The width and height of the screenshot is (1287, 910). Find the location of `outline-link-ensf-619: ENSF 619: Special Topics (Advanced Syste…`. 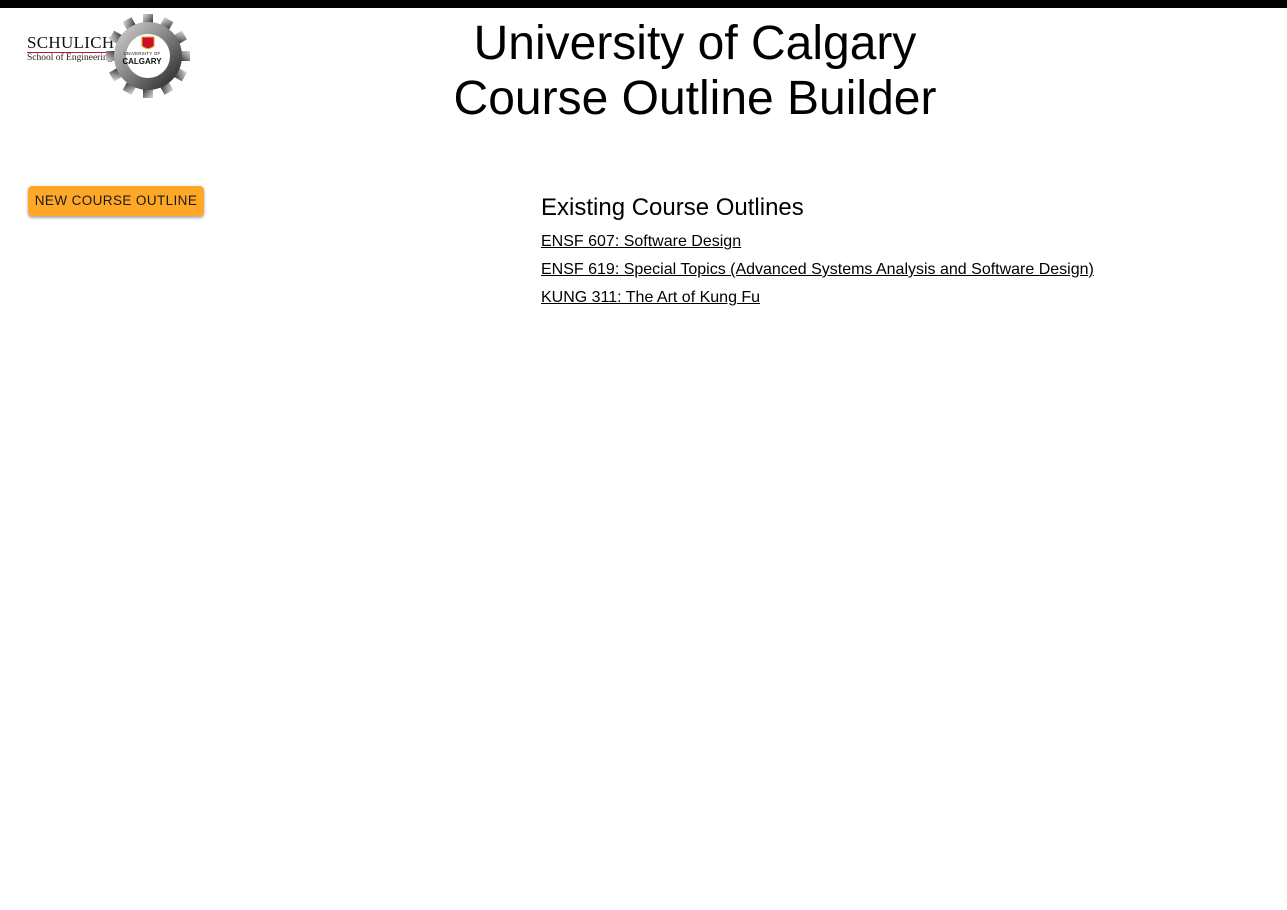

outline-link-ensf-619: ENSF 619: Special Topics (Advanced Syste… is located at coordinates (817, 270).